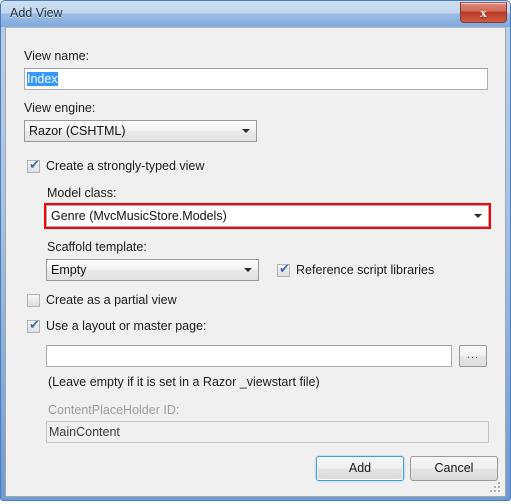 The width and height of the screenshot is (511, 504). Describe the element at coordinates (152, 270) in the screenshot. I see `scaffold-template-combobox: Empty` at that location.